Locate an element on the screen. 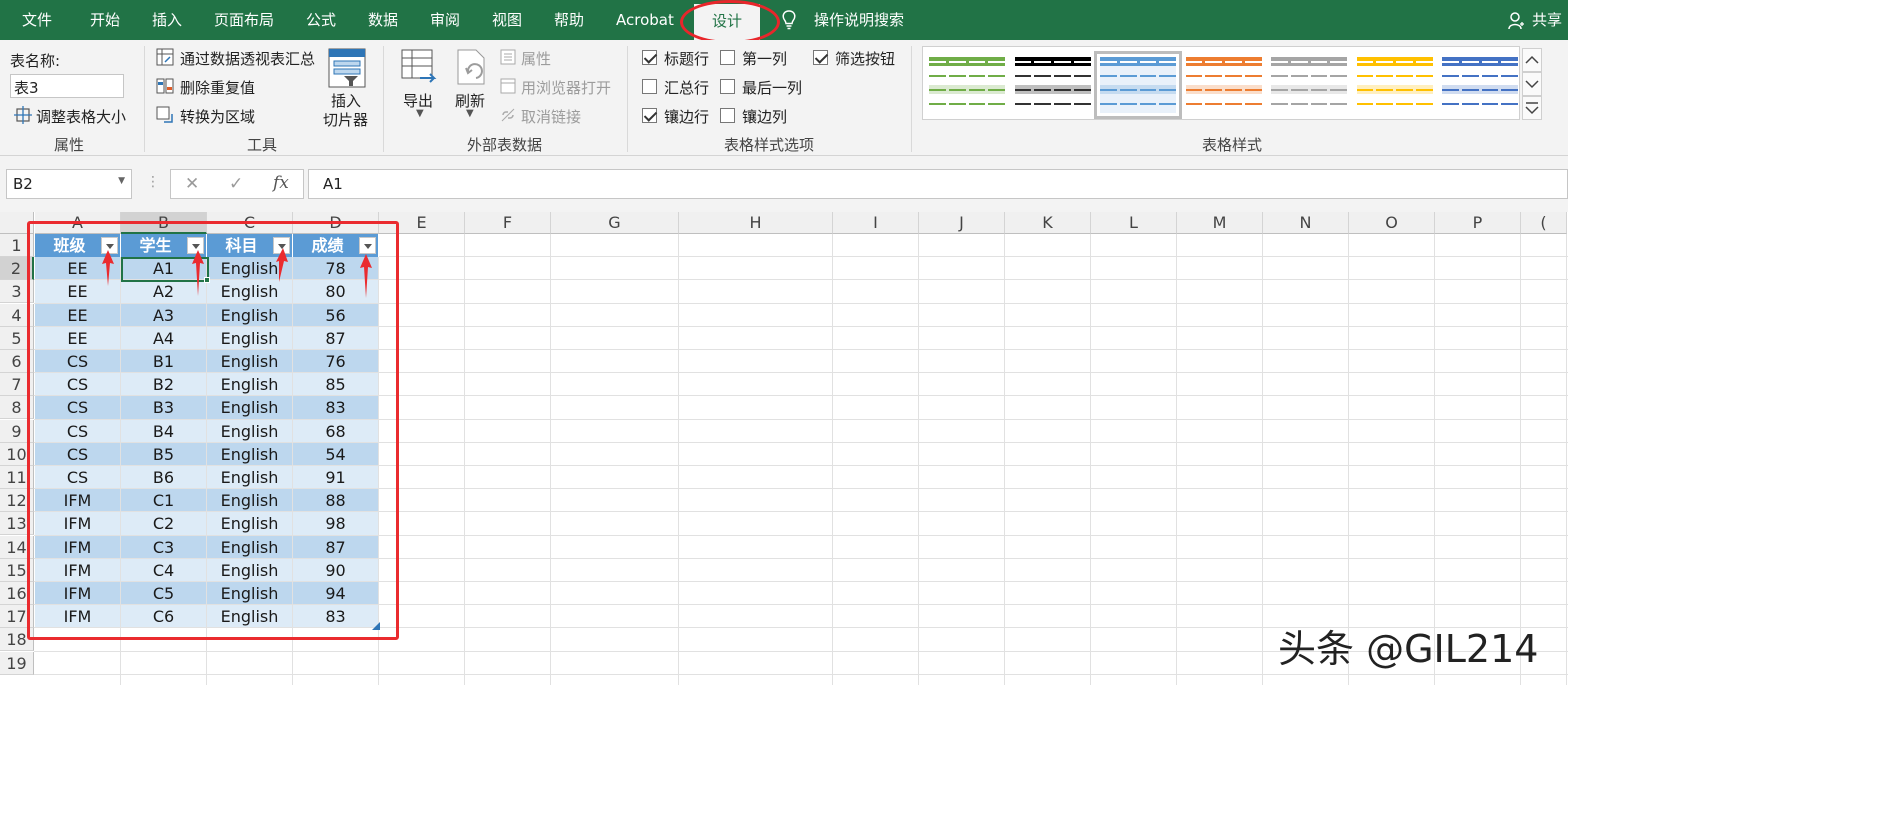 This screenshot has width=1894, height=827. pivot-summarize-button: 通过数据透视表汇总 is located at coordinates (247, 58).